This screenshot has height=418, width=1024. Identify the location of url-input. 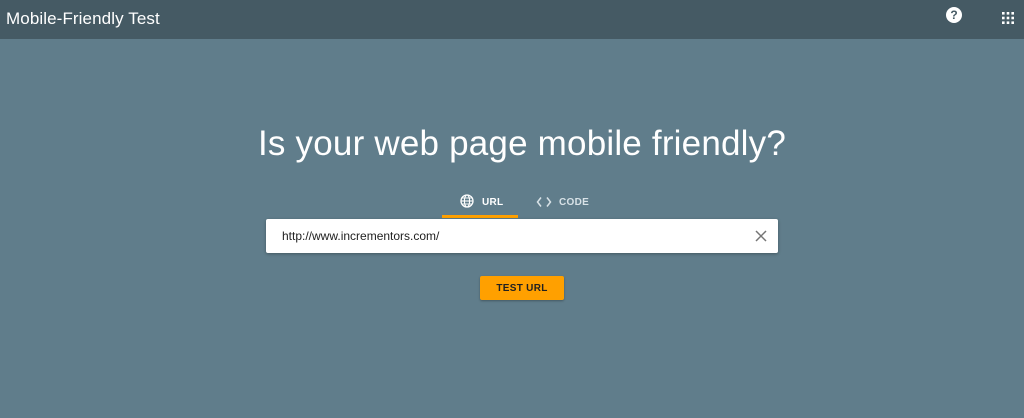
(512, 236).